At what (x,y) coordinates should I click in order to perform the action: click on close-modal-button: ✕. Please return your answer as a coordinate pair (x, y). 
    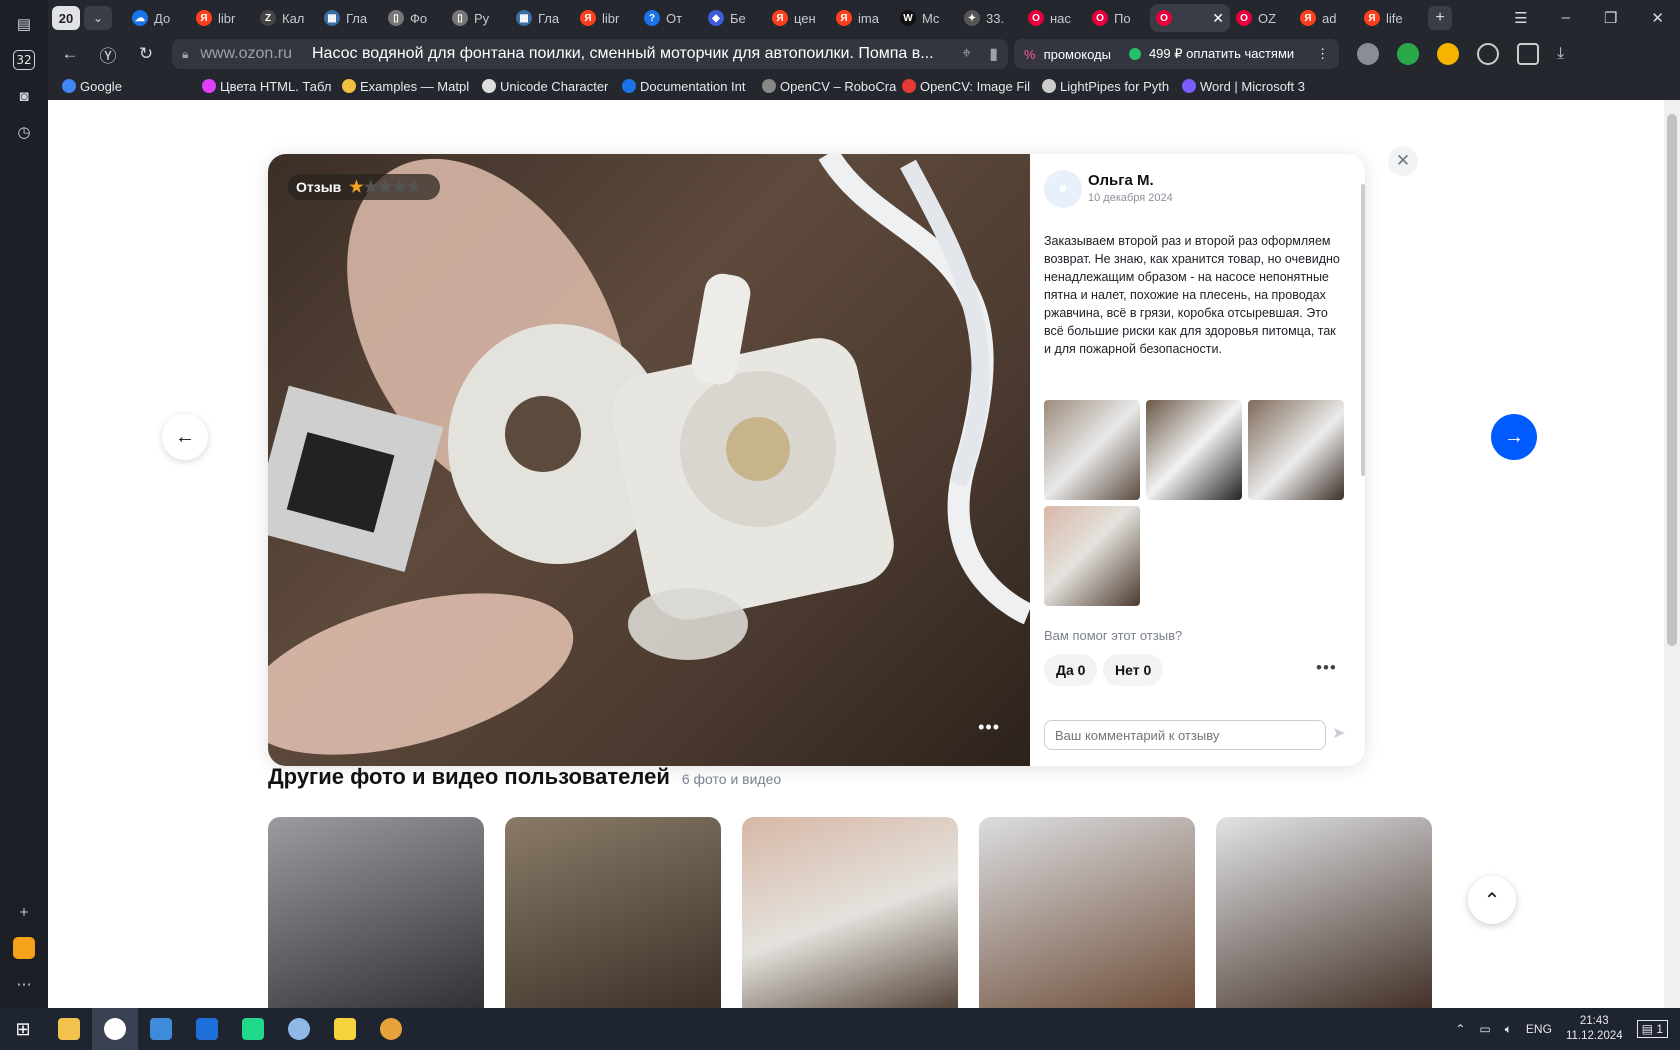
    Looking at the image, I should click on (1403, 161).